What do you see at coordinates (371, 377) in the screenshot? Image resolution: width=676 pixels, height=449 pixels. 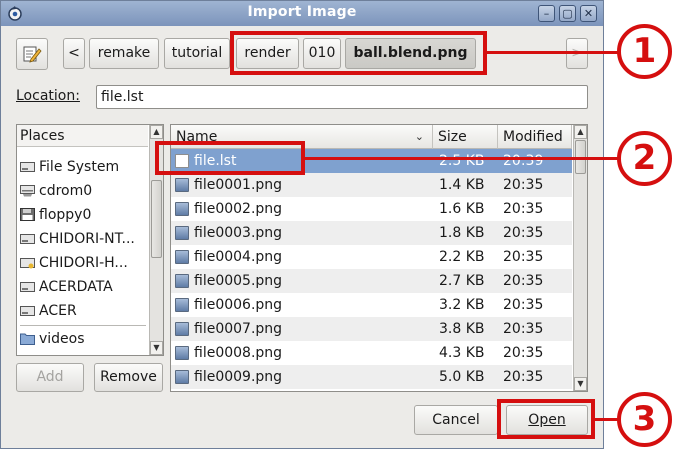 I see `file-row: file0009.png 5.0 KB 20:35` at bounding box center [371, 377].